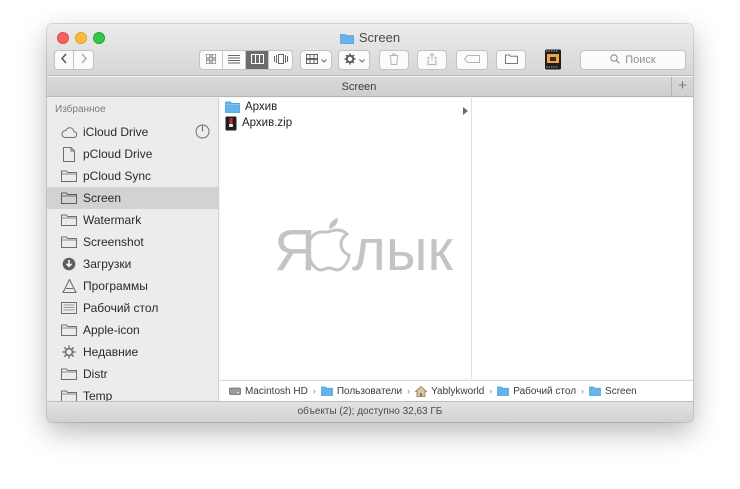 This screenshot has width=740, height=489. I want to click on sidebar-item-label: pCloud Drive, so click(118, 154).